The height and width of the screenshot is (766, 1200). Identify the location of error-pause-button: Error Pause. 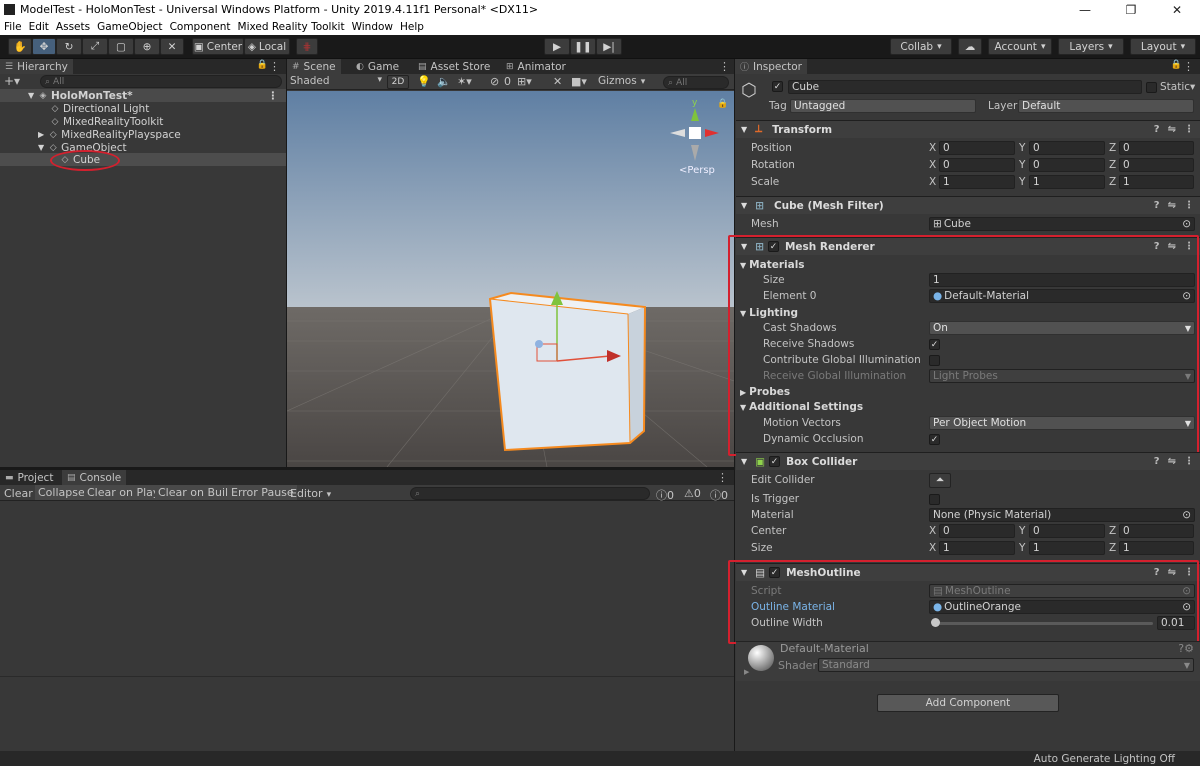
(262, 492).